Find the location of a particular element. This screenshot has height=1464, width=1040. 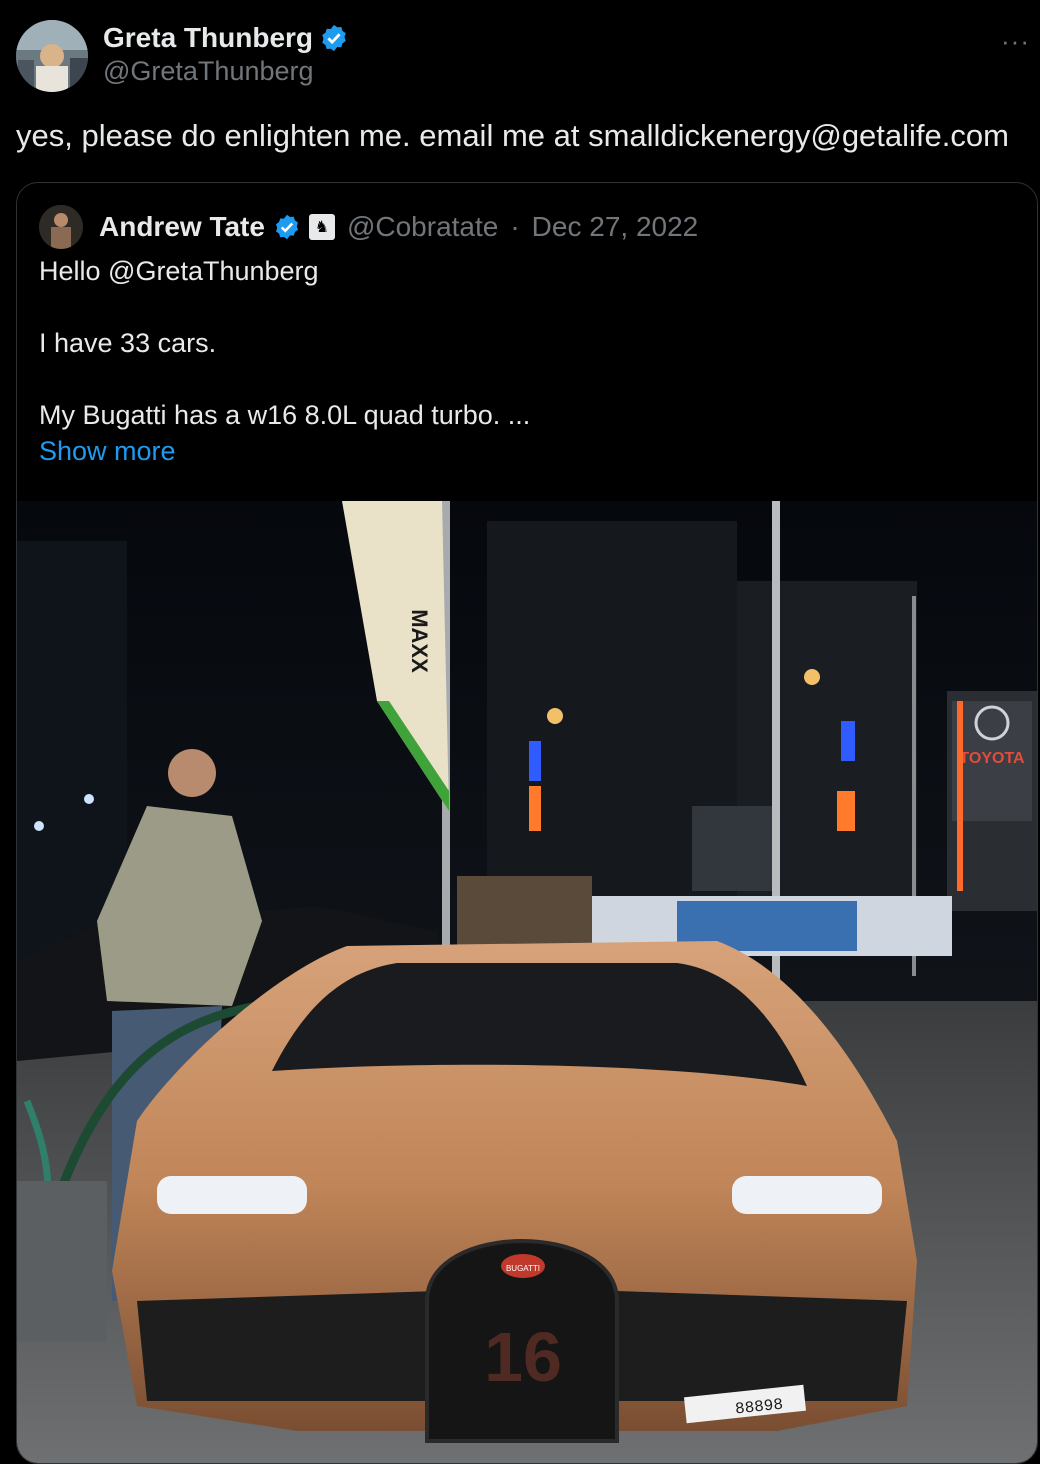

tate-avatar is located at coordinates (61, 227).